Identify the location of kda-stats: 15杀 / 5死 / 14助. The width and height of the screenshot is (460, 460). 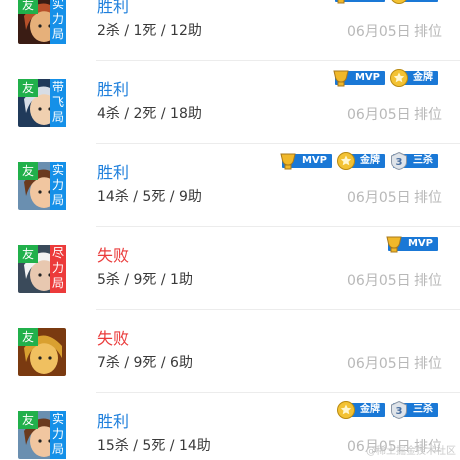
(154, 446).